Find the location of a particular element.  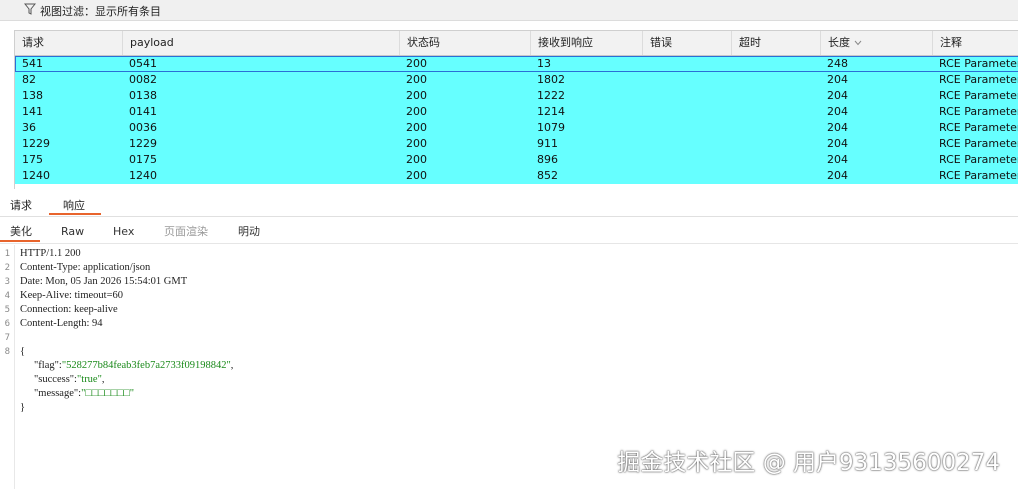

table-row: 82 0082 200 1802 204 RCE Parameters is located at coordinates (516, 80).